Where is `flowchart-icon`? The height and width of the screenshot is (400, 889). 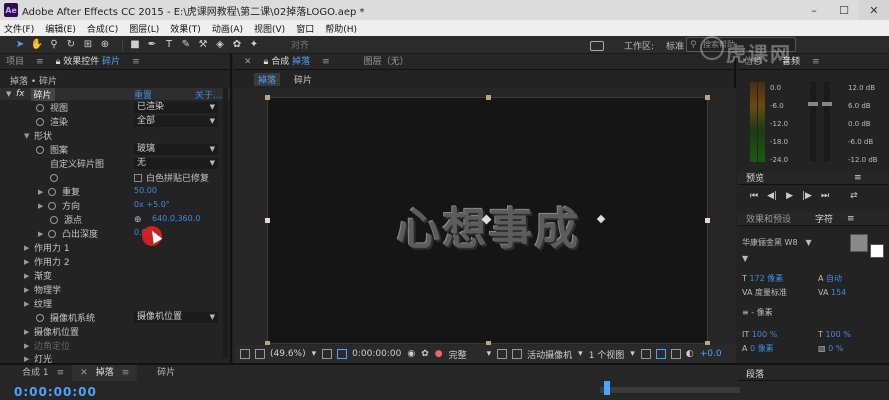 flowchart-icon is located at coordinates (660, 354).